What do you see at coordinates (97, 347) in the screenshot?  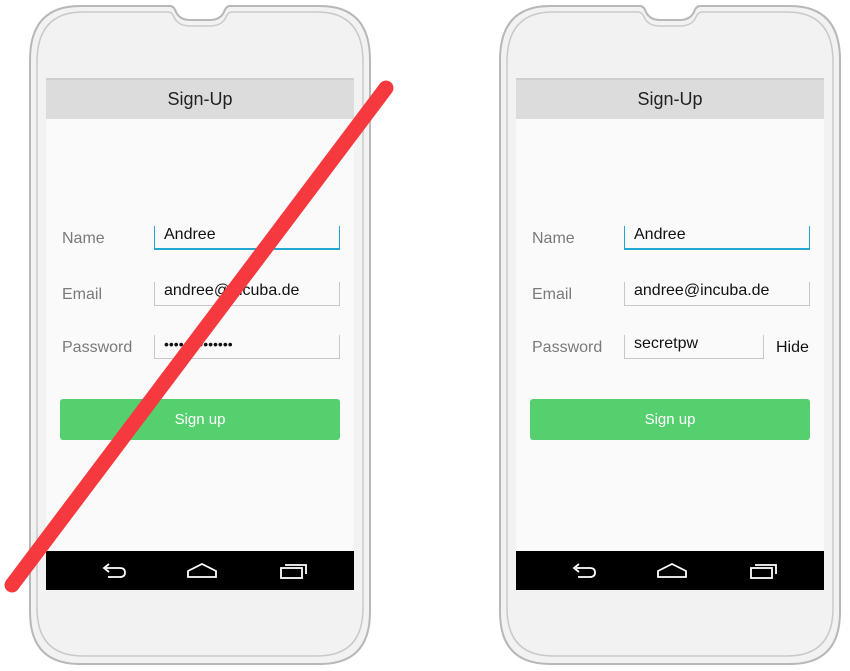 I see `left-password-label: Password` at bounding box center [97, 347].